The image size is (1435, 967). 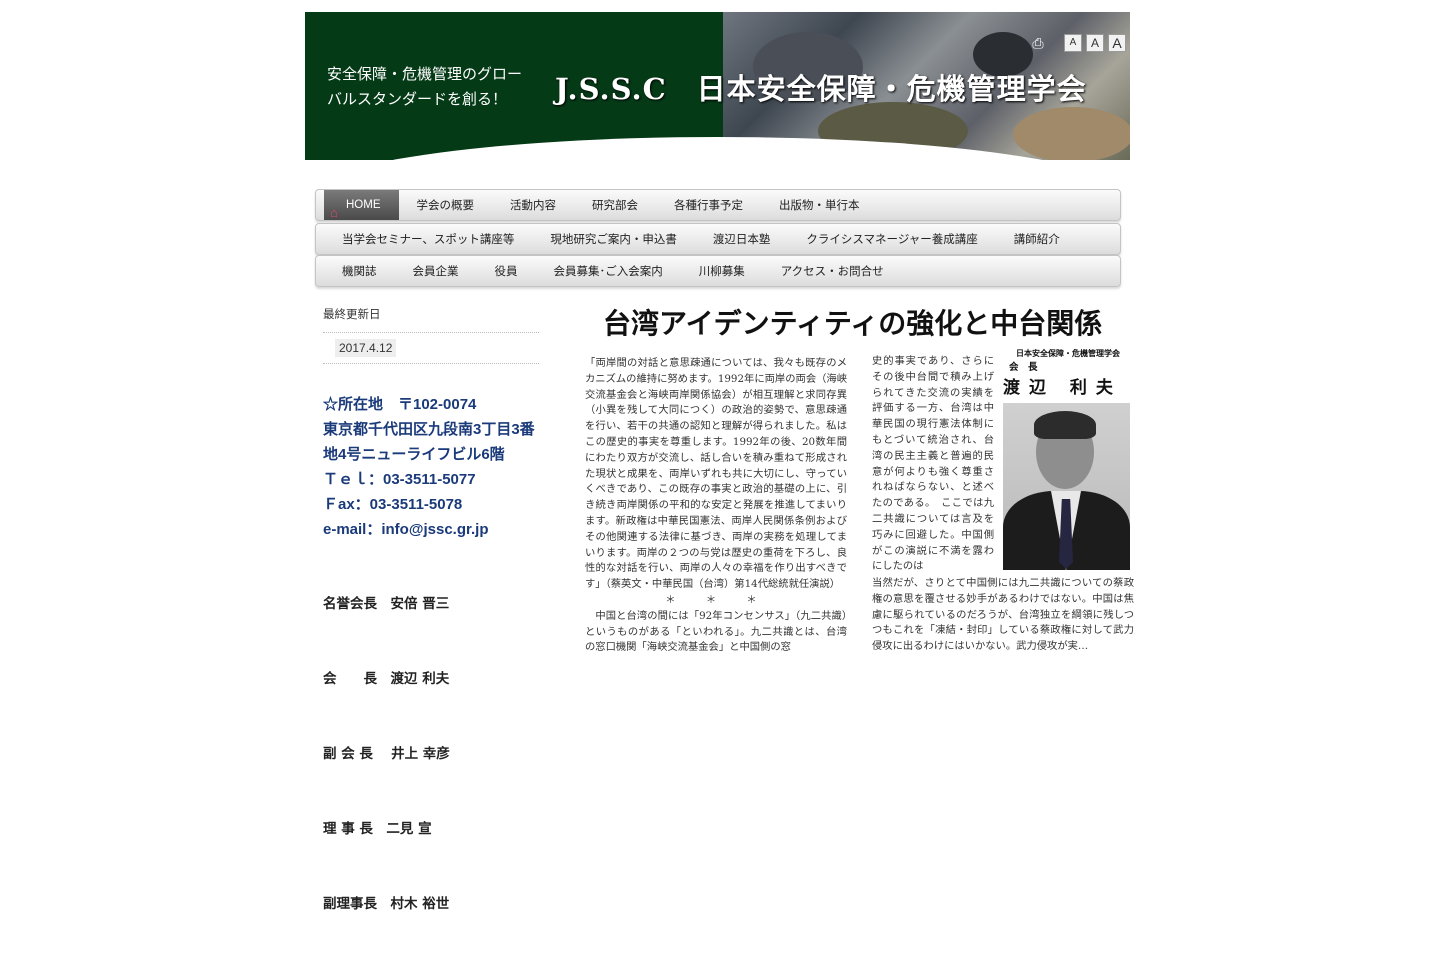 I want to click on tagline-line2: バルスタンダードを創る！, so click(x=417, y=99).